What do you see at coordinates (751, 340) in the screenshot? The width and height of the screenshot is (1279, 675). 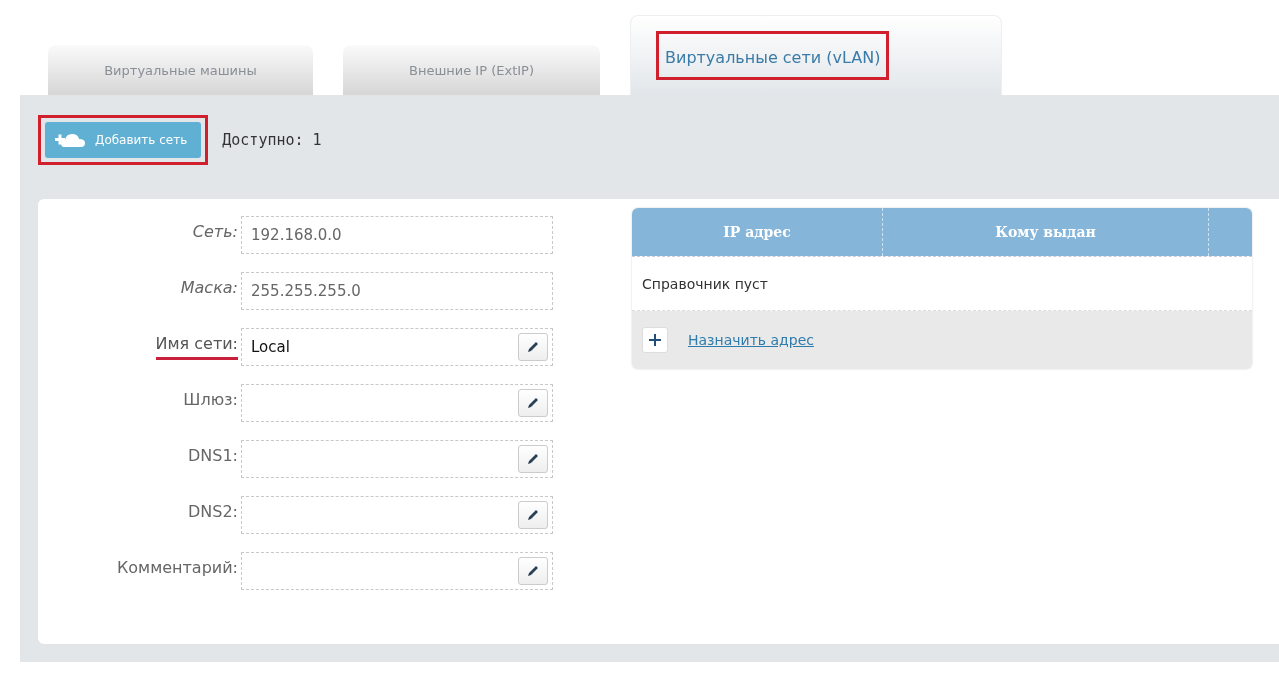 I see `assign-address-link: Назначить адрес` at bounding box center [751, 340].